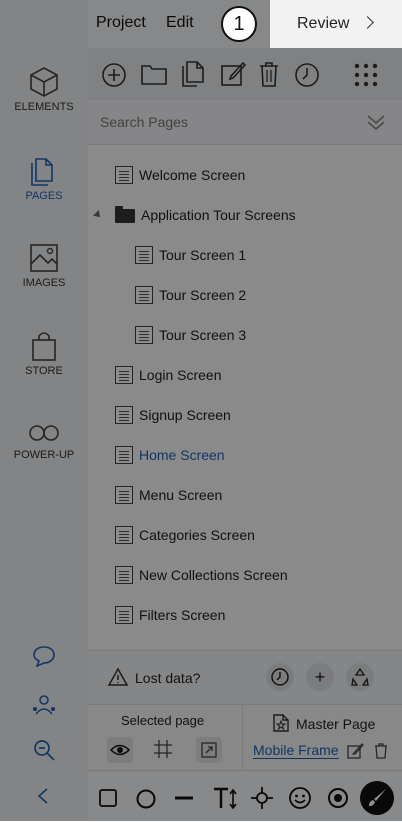  Describe the element at coordinates (44, 283) in the screenshot. I see `sidebar-item-label: IMAGES` at that location.